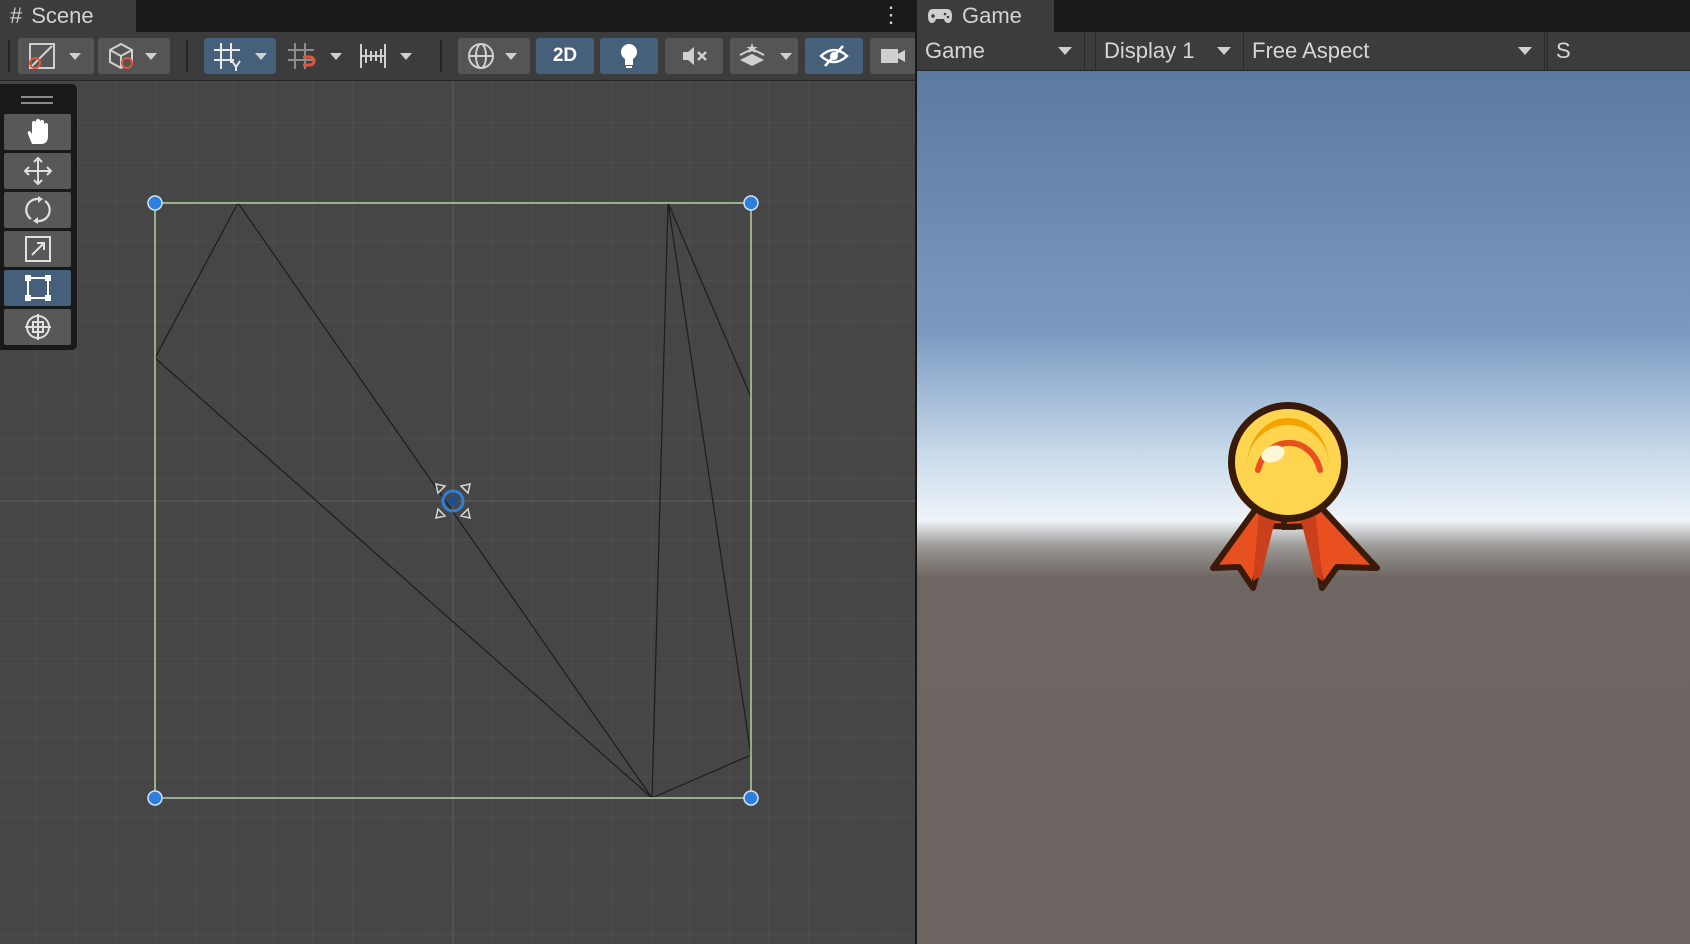  Describe the element at coordinates (1618, 51) in the screenshot. I see `scale-slider: S` at that location.